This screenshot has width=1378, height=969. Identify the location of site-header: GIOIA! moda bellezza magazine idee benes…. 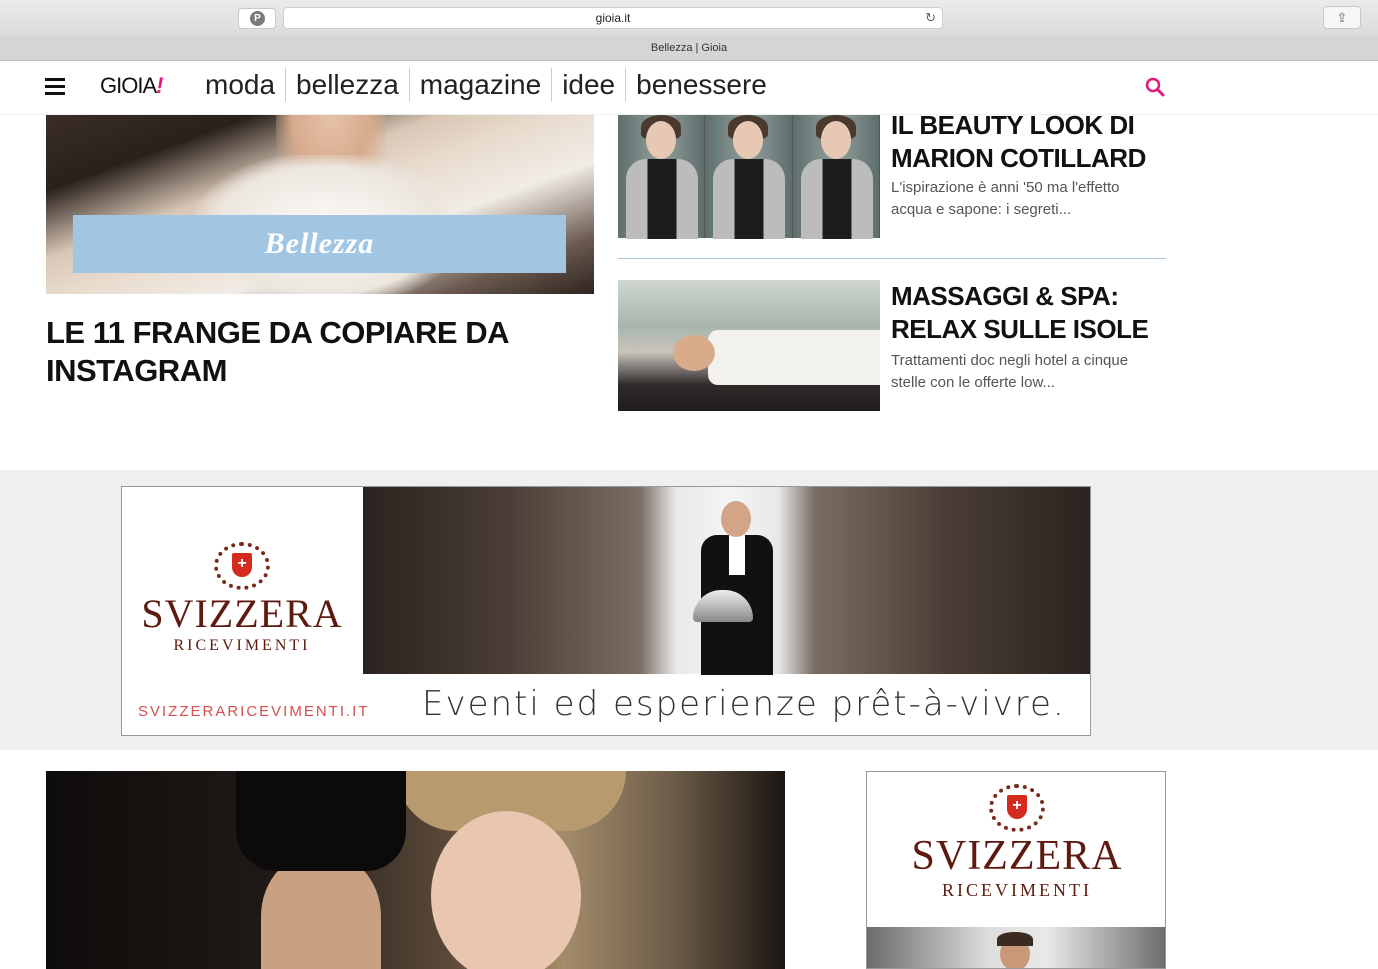
(689, 88).